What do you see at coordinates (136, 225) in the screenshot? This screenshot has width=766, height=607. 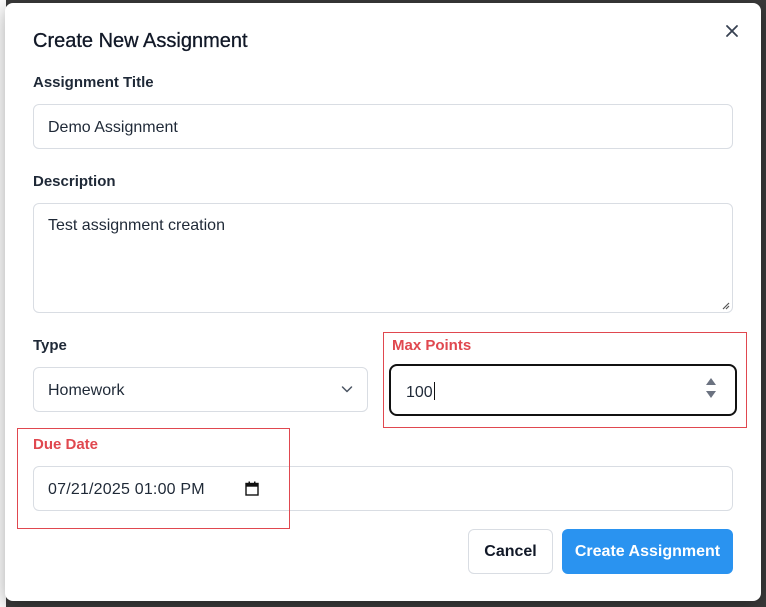 I see `description-value: Test assignment creation` at bounding box center [136, 225].